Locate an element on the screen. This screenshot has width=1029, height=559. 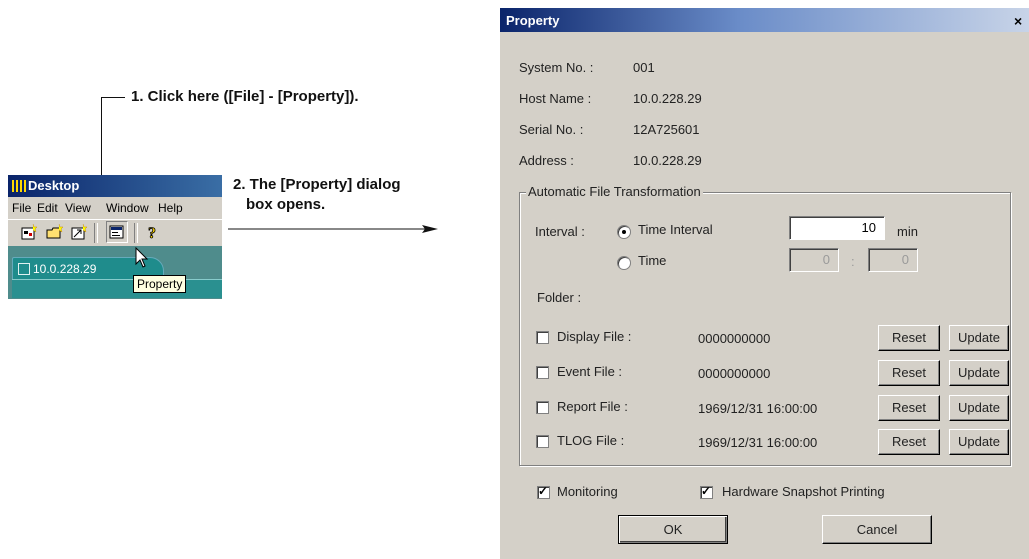
callout-step2-line2: box opens. is located at coordinates (286, 204).